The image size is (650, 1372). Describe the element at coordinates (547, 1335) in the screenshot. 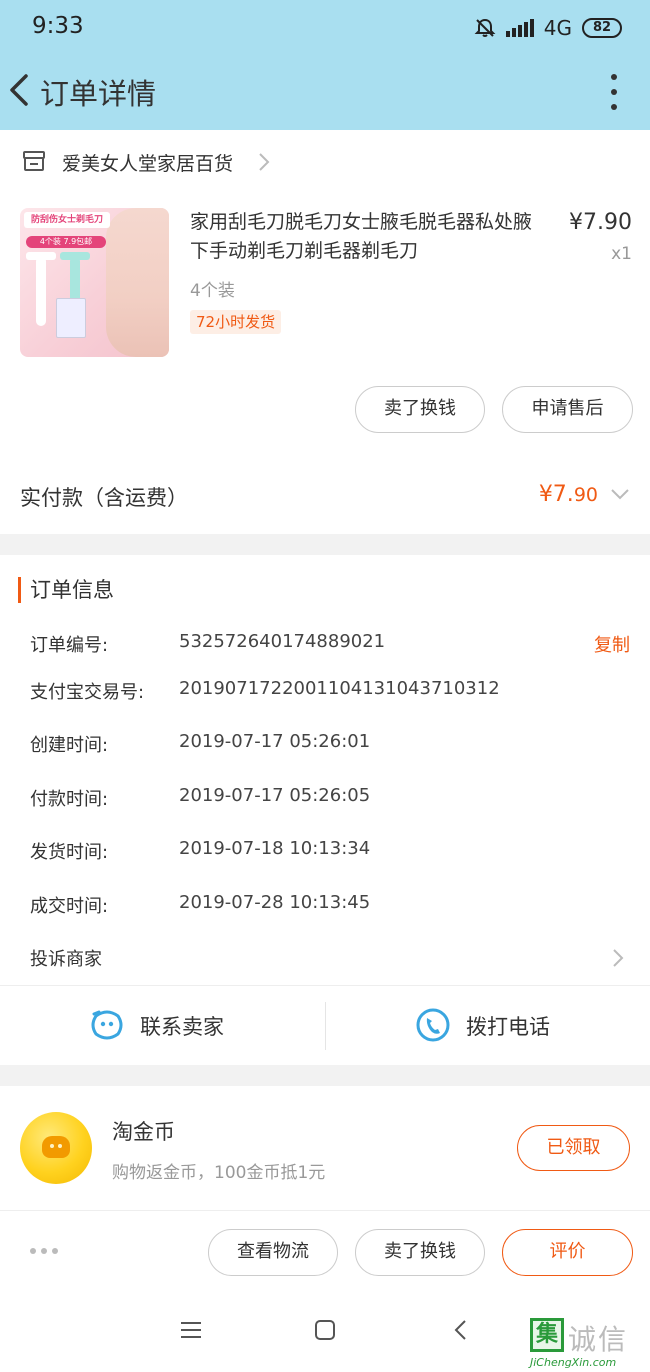

I see `watermark-mark: 集` at that location.